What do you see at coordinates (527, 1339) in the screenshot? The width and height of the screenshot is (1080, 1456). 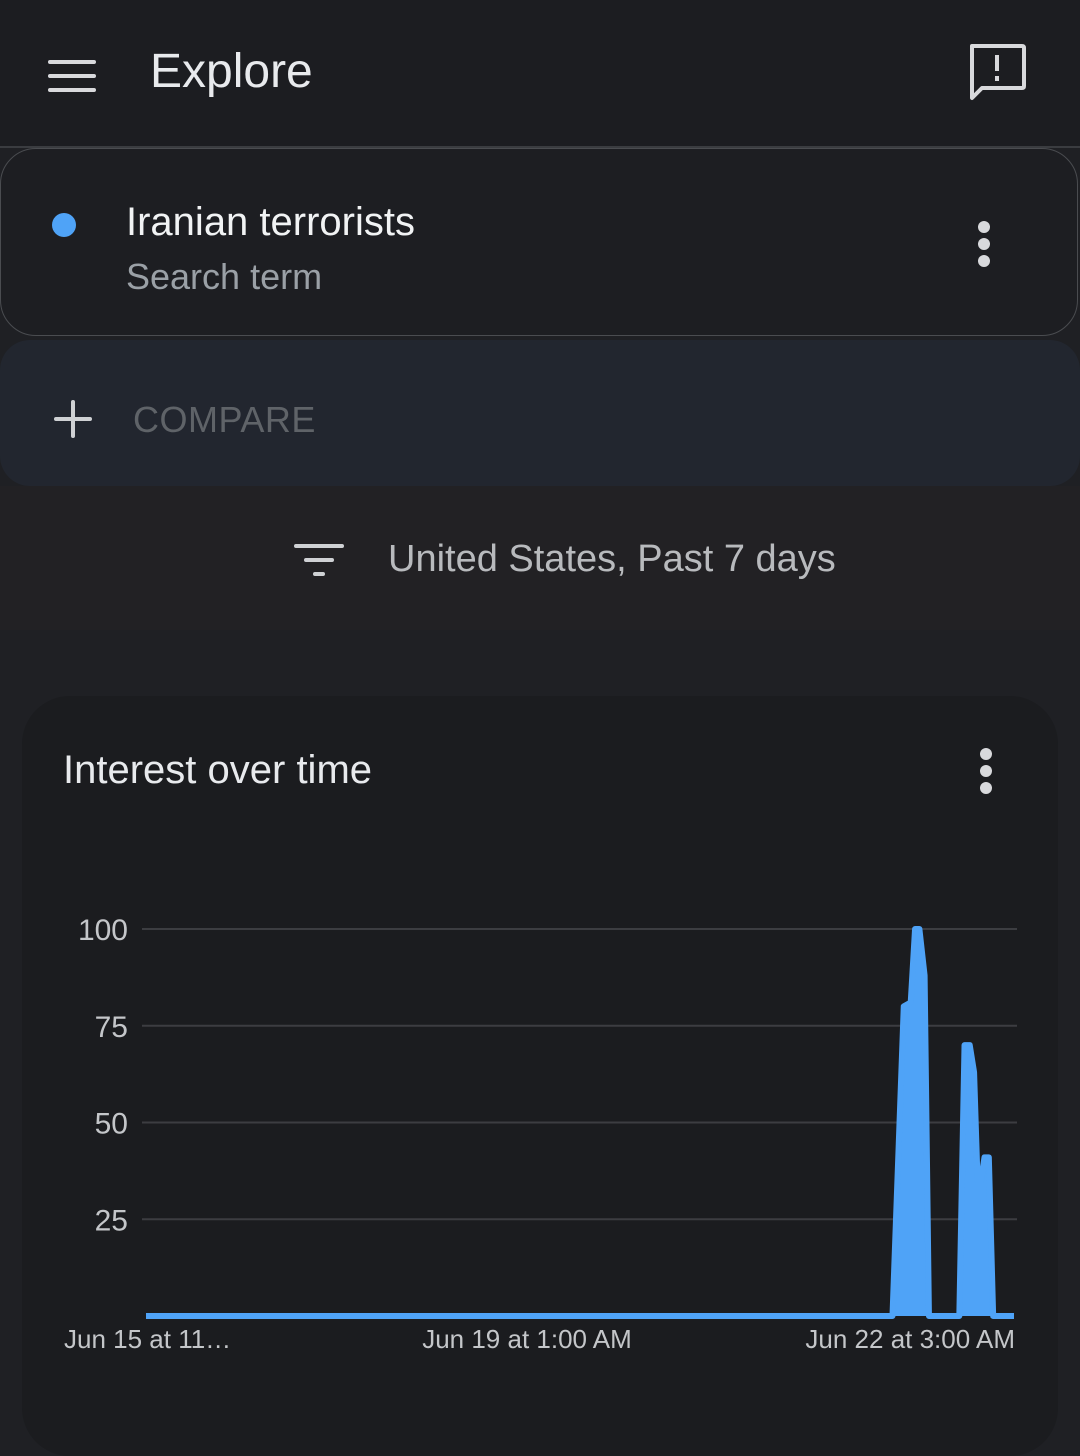 I see `x-tick-label: Jun 19 at 1:00 AM` at bounding box center [527, 1339].